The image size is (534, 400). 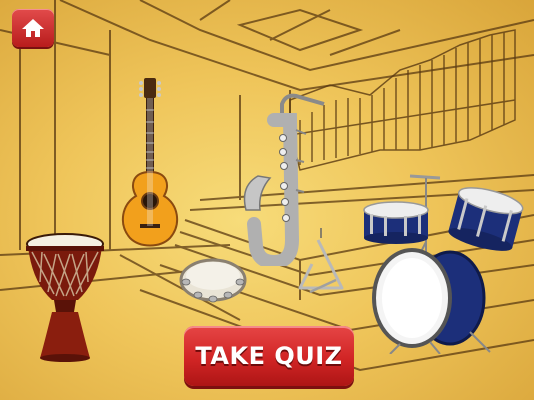 I want to click on drum-kit-instrument, so click(x=443, y=263).